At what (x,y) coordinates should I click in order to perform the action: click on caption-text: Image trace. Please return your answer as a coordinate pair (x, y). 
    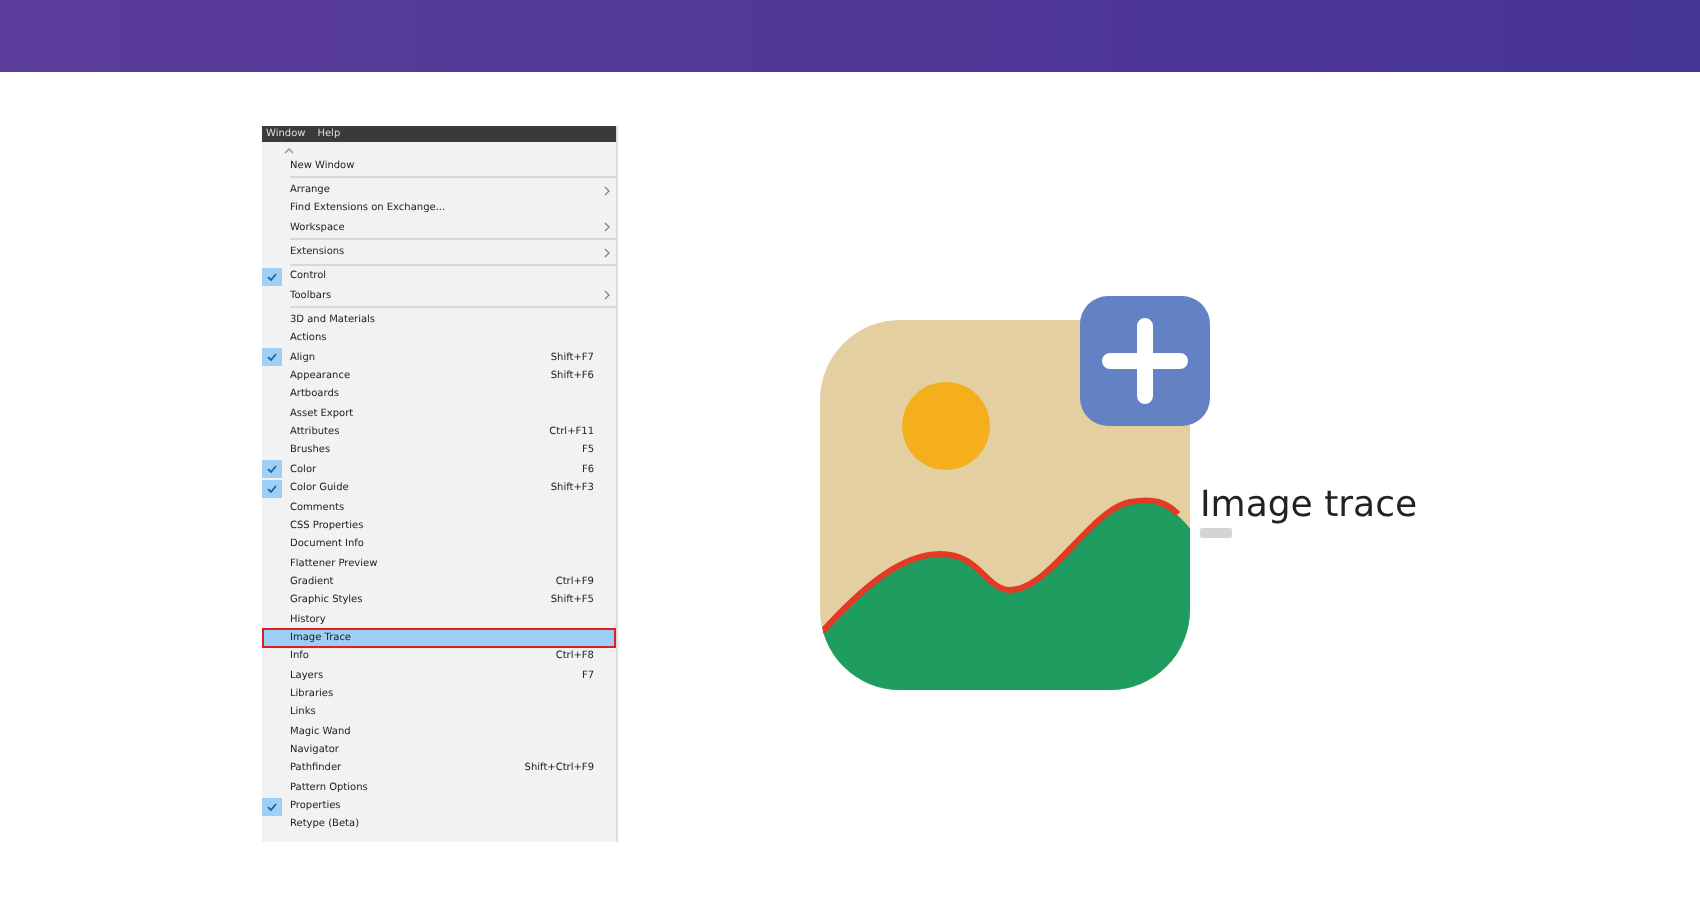
    Looking at the image, I should click on (1309, 505).